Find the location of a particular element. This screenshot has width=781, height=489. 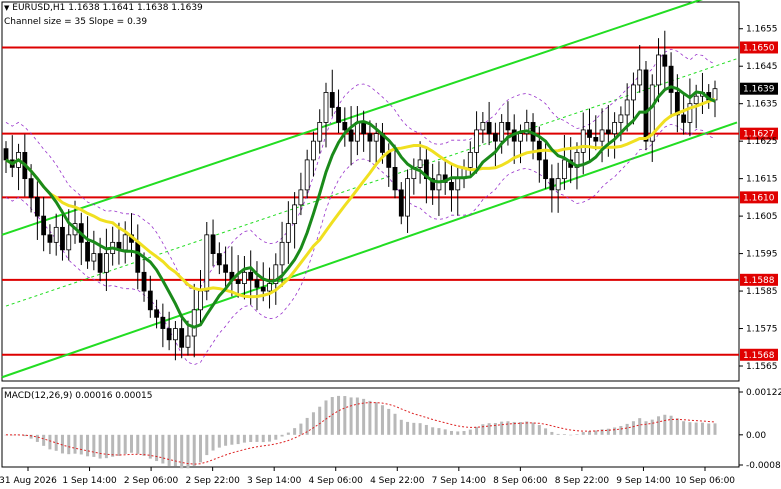

y-tick-label: 1.1655 is located at coordinates (762, 30).